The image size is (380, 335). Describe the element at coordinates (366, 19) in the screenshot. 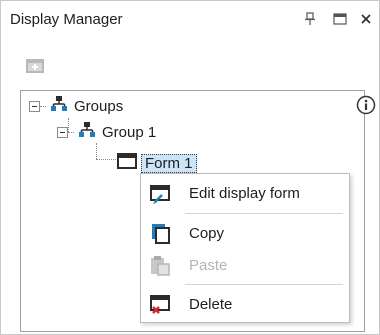

I see `close-icon` at that location.